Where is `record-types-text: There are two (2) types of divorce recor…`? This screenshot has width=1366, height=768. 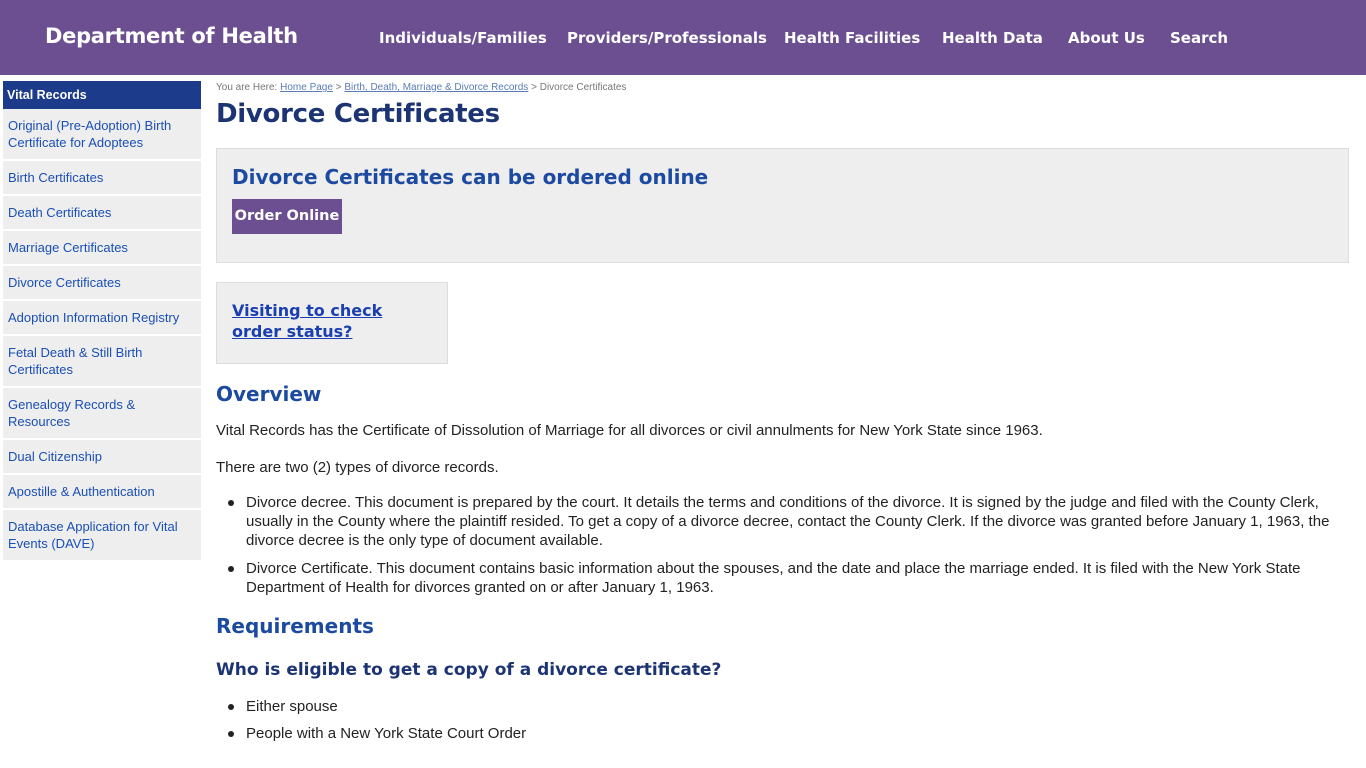
record-types-text: There are two (2) types of divorce recor… is located at coordinates (357, 467).